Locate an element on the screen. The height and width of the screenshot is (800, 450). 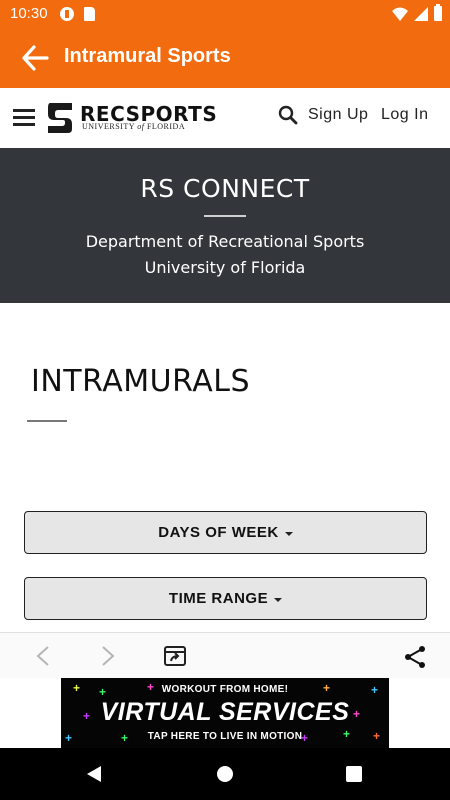
days-of-week-label: DAYS OF WEEK is located at coordinates (218, 532).